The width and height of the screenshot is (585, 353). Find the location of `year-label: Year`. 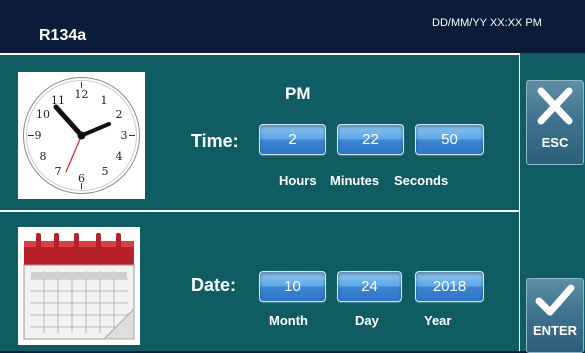

year-label: Year is located at coordinates (438, 320).